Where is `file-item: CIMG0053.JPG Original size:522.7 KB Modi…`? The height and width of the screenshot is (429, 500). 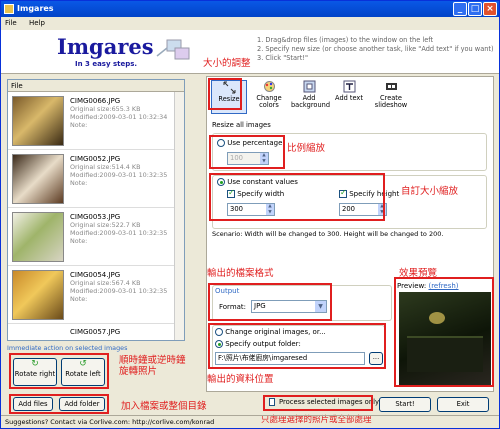
file-item: CIMG0053.JPG Original size:522.7 KB Modi… is located at coordinates (96, 237).